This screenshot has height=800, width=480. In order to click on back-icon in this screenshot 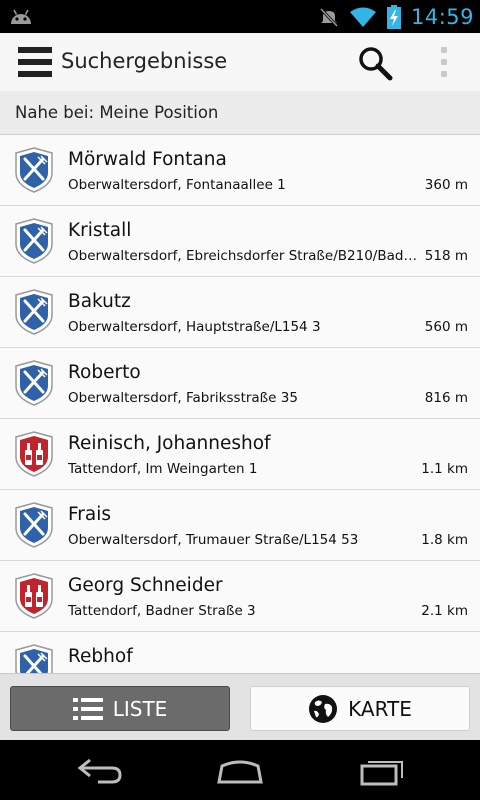, I will do `click(100, 771)`.